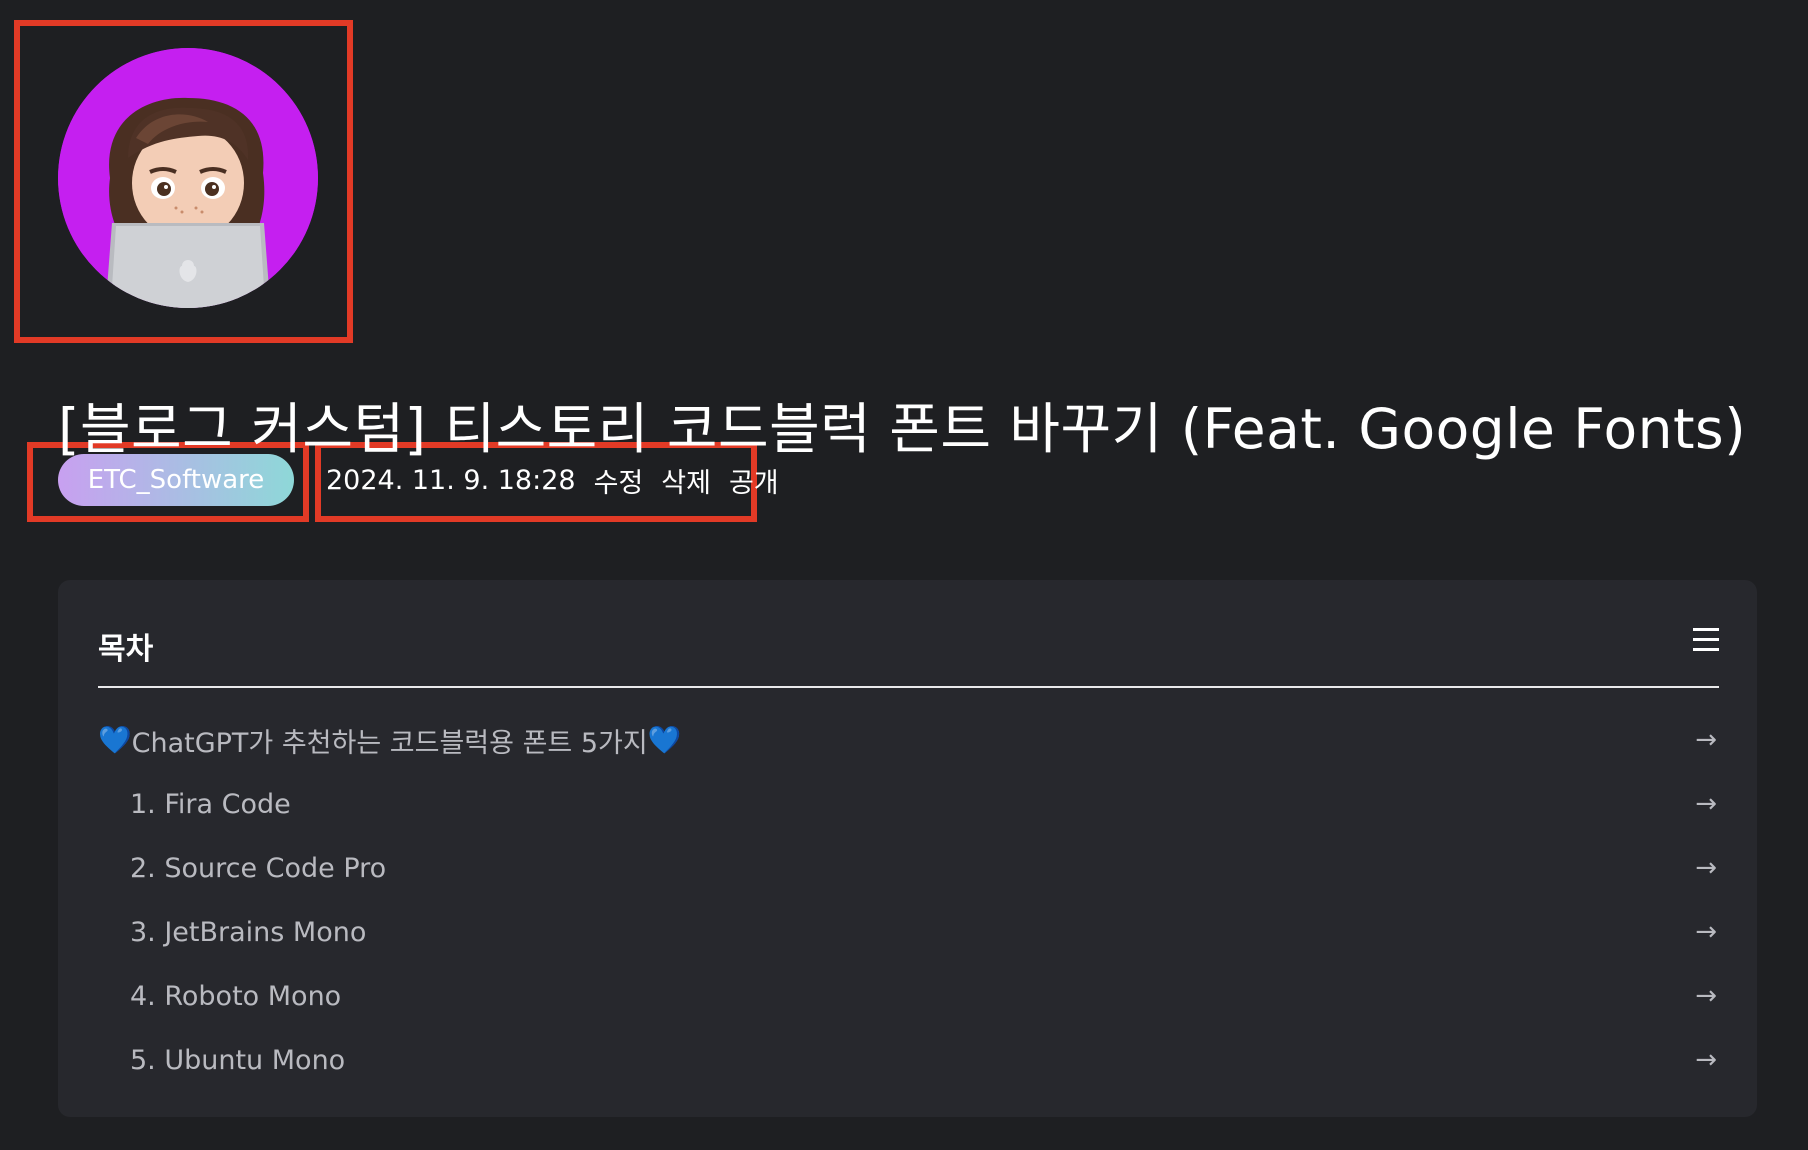  I want to click on edit-link: 수정, so click(619, 480).